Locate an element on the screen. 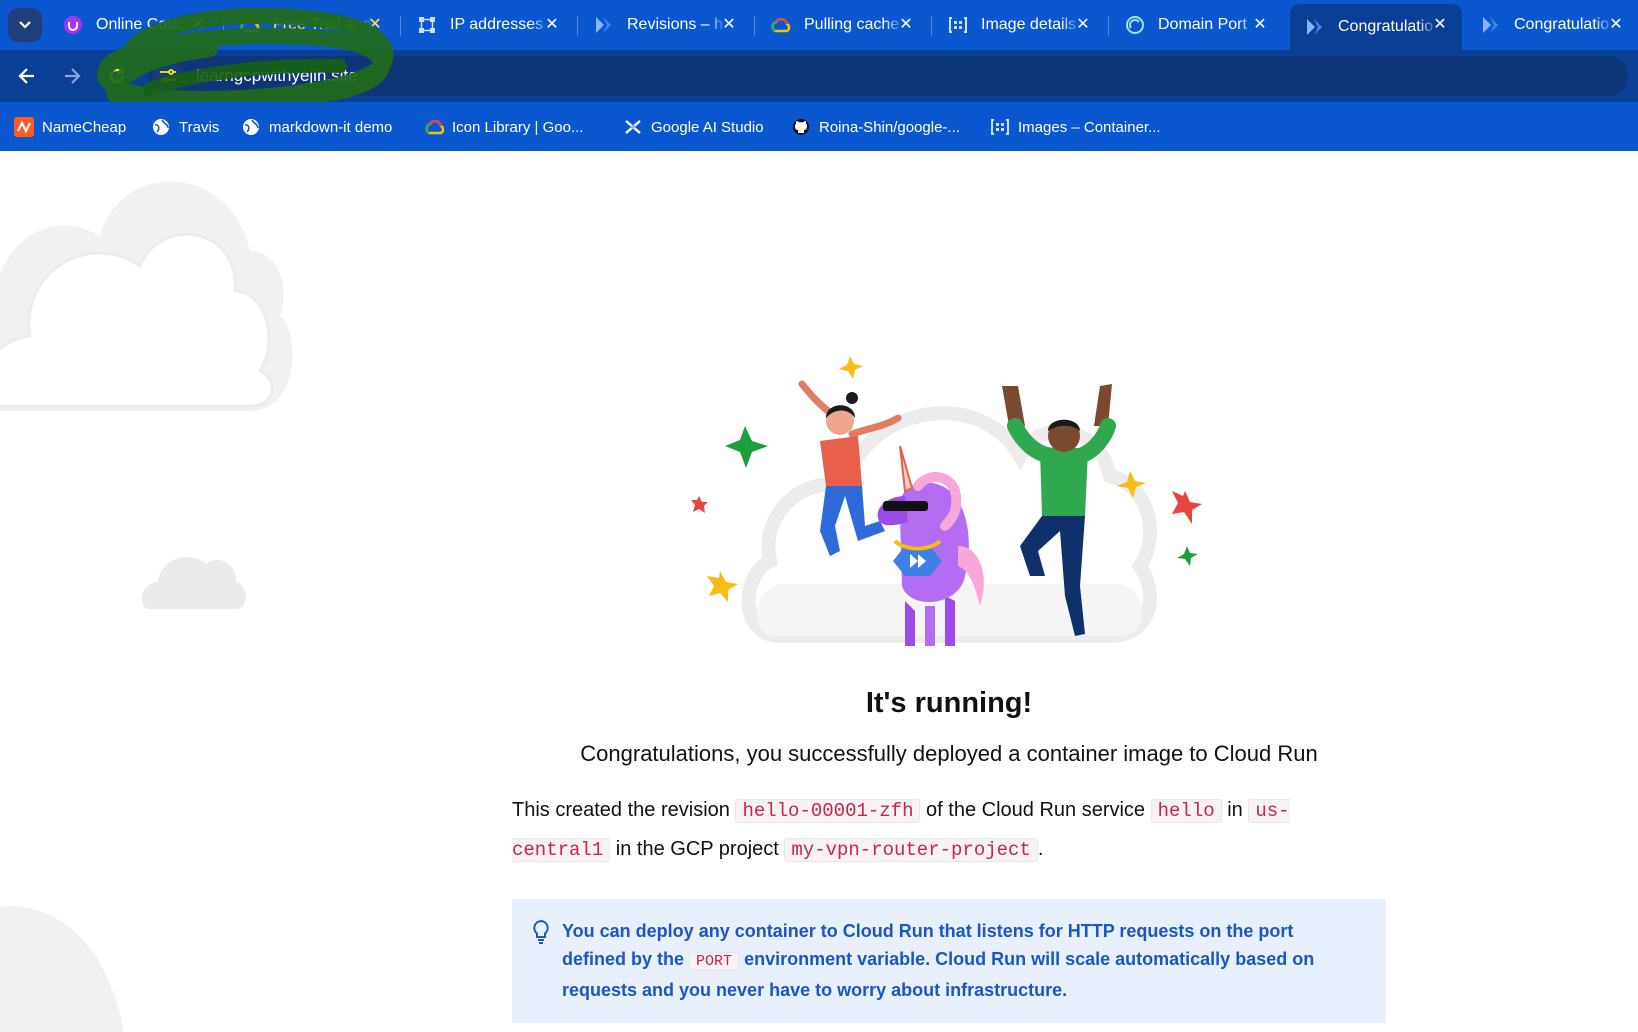 This screenshot has height=1032, width=1638. tab-pulling-cache: Pulling cache ✕ is located at coordinates (842, 25).